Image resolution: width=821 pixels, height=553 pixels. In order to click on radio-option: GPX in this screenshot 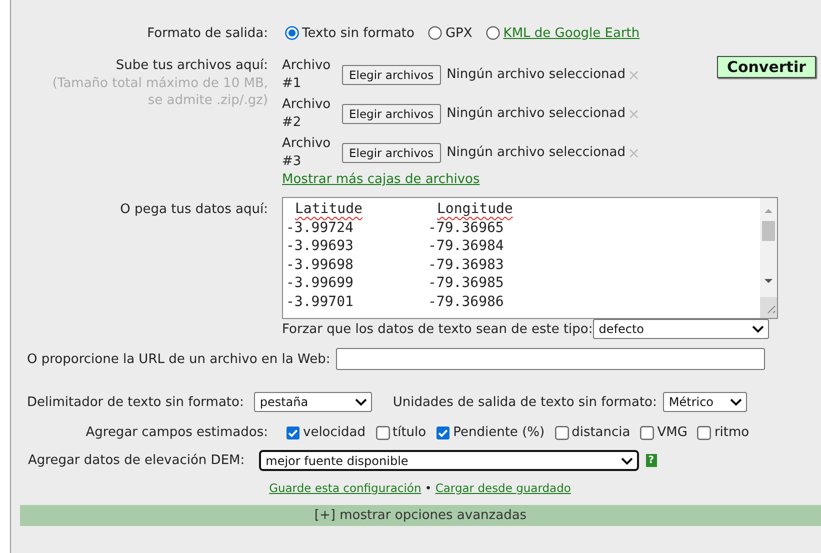, I will do `click(450, 33)`.